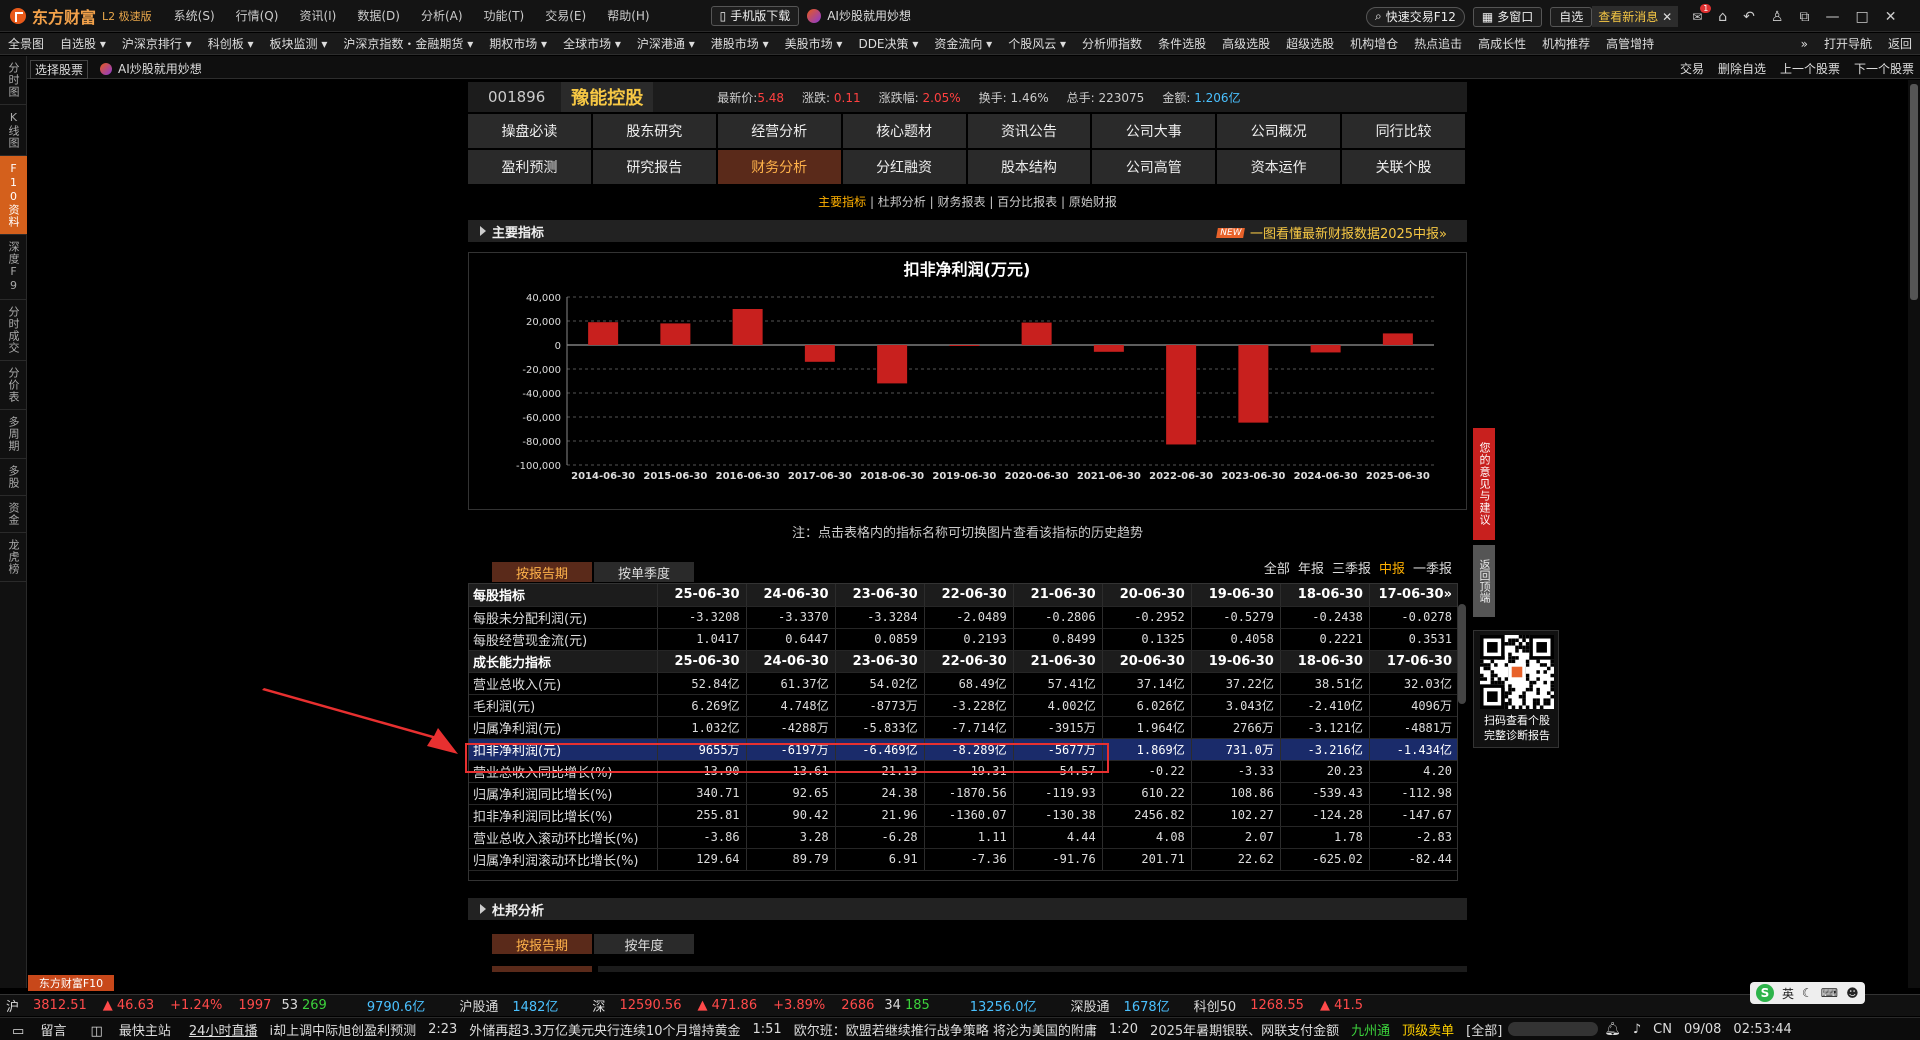 The image size is (1920, 1040). Describe the element at coordinates (1311, 569) in the screenshot. I see `filter-1: 年报` at that location.